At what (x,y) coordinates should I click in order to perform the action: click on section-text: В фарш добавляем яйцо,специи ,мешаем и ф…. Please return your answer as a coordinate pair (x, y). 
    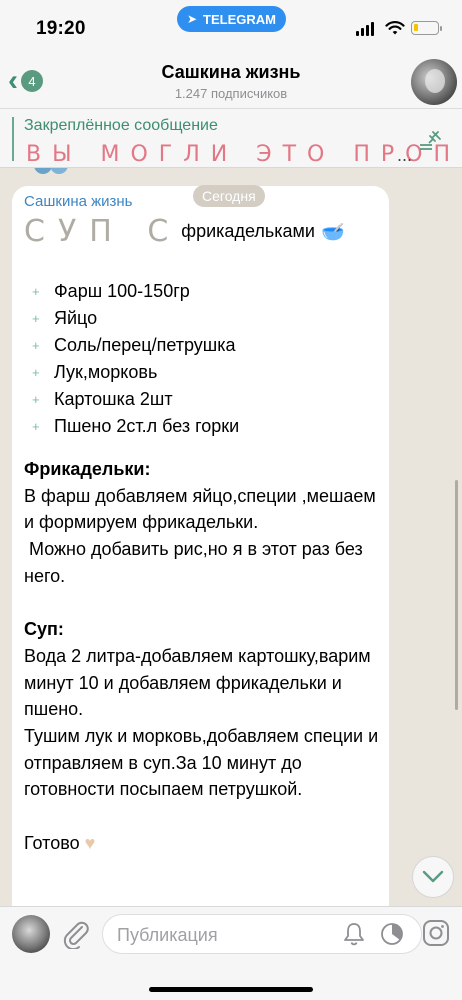
    Looking at the image, I should click on (200, 535).